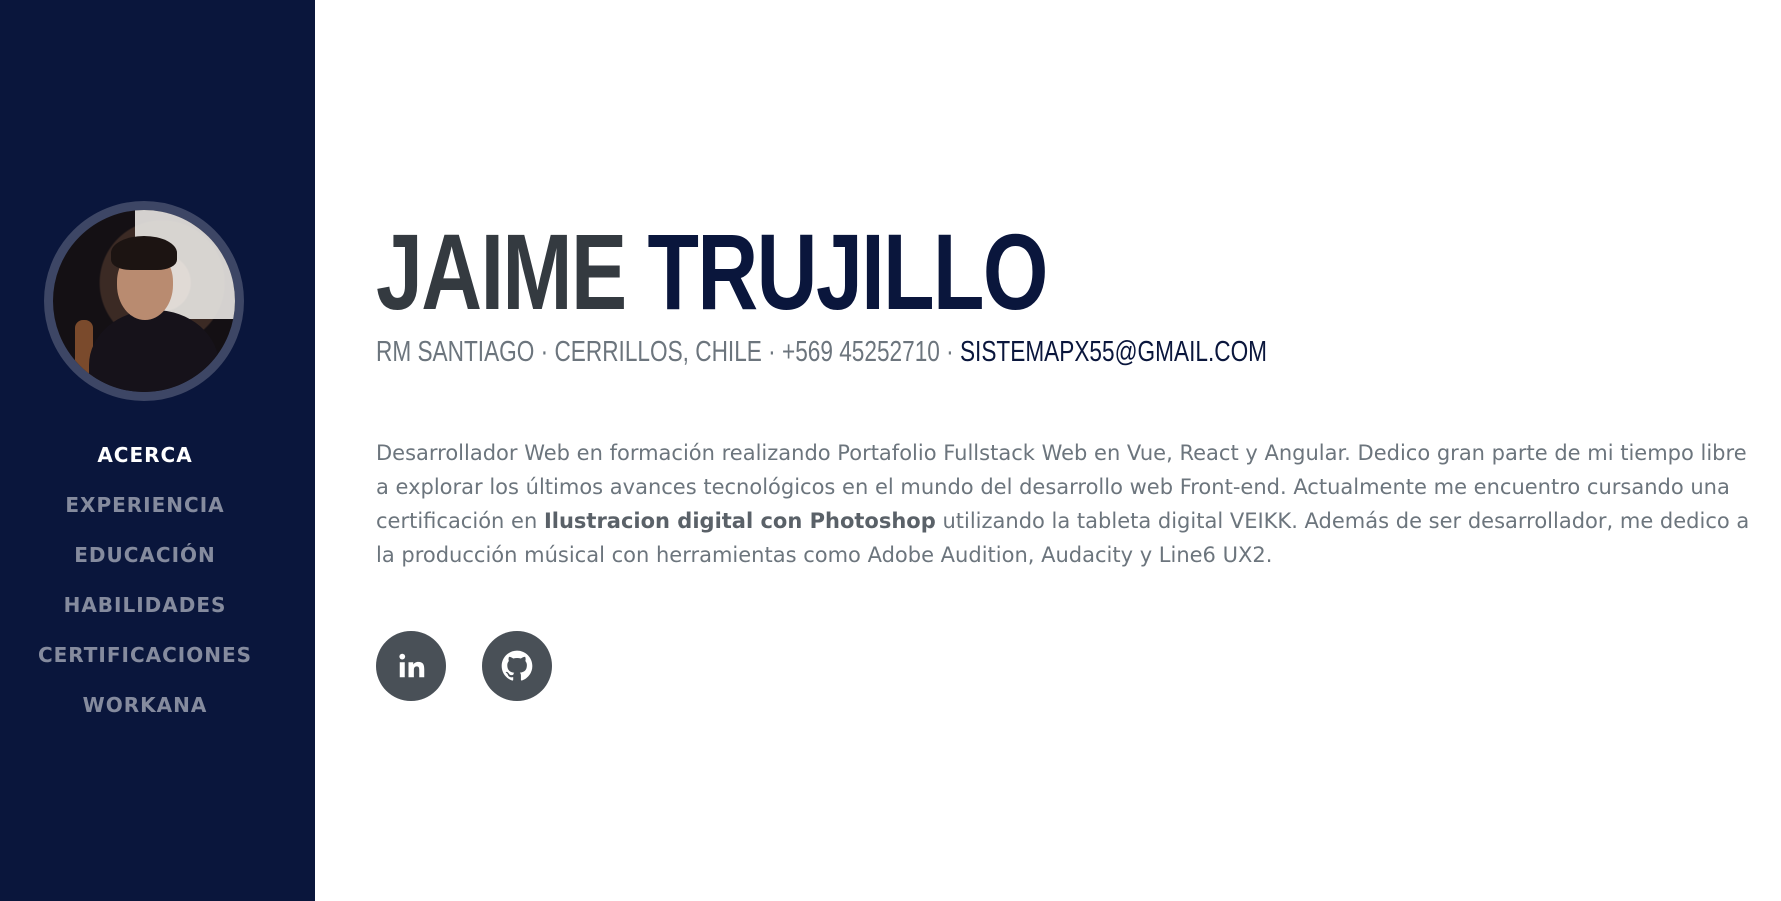 Image resolution: width=1781 pixels, height=901 pixels. Describe the element at coordinates (145, 505) in the screenshot. I see `nav-item-experiencia: EXPERIENCIA` at that location.